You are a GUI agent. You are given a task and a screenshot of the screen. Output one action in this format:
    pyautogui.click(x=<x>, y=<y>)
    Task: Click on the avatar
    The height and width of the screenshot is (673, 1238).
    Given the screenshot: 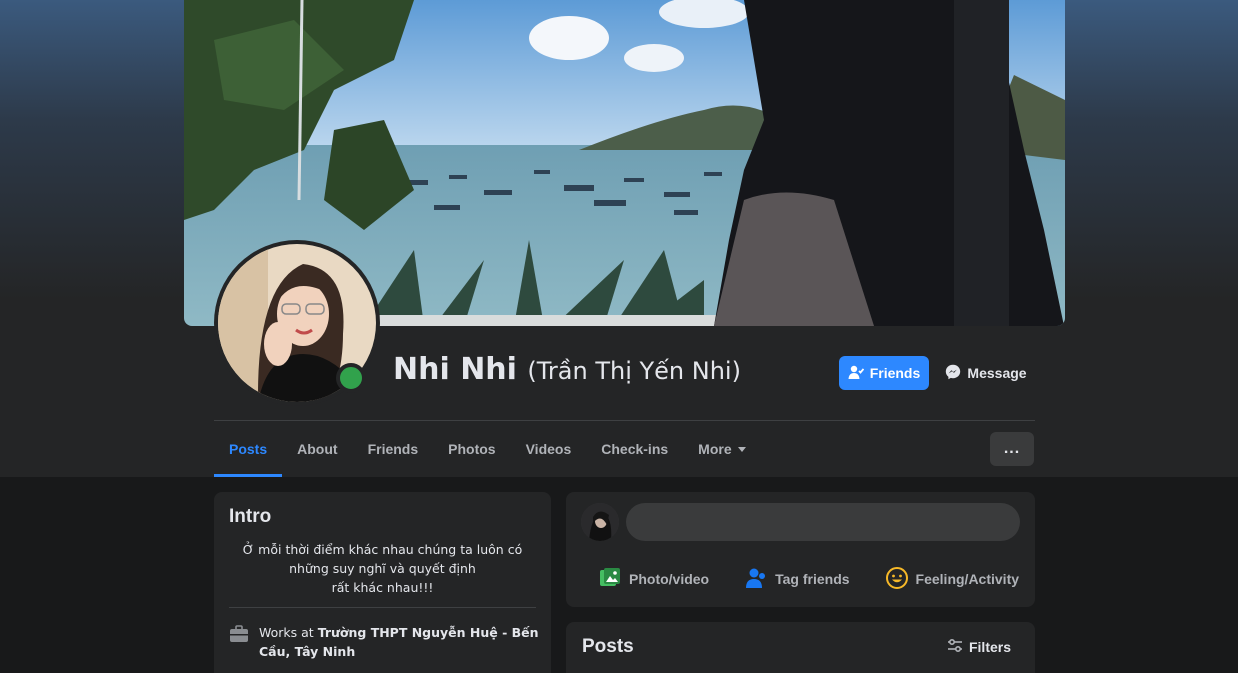 What is the action you would take?
    pyautogui.click(x=600, y=522)
    